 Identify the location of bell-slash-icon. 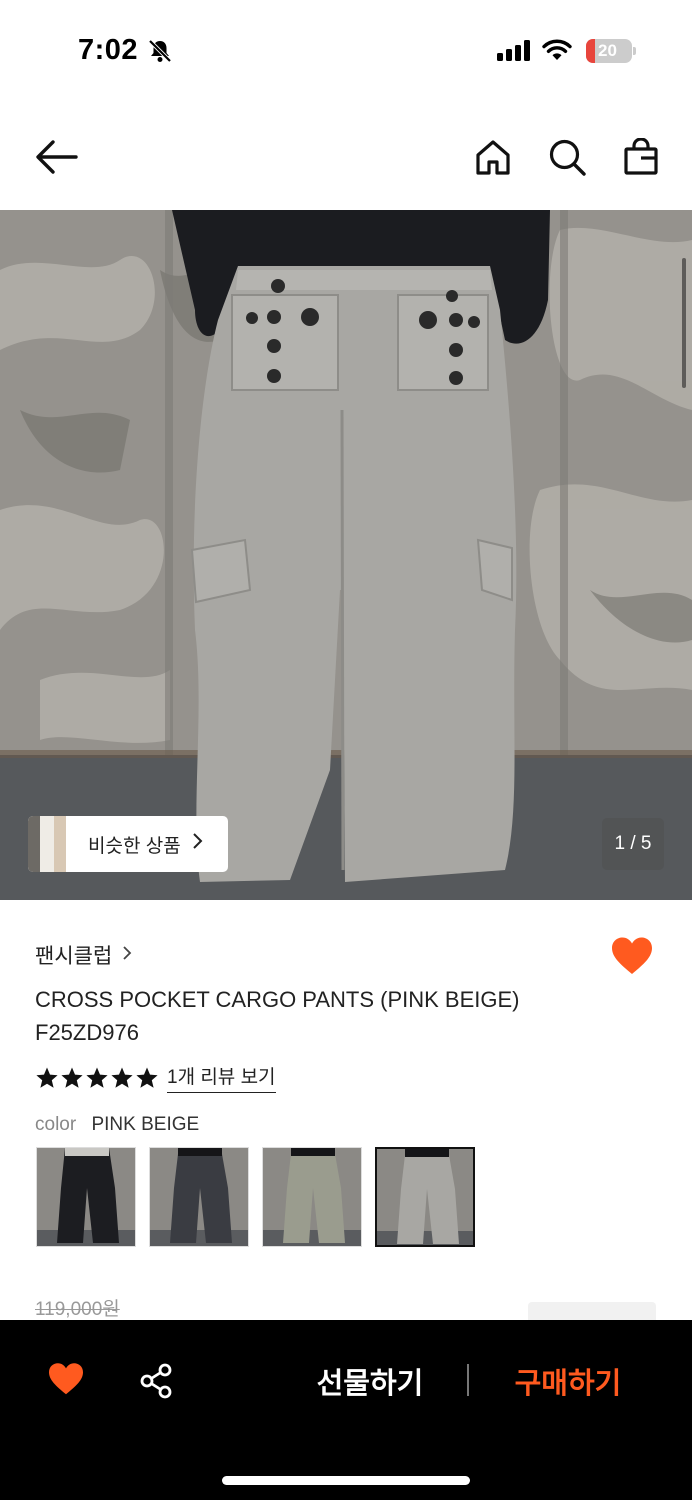
(160, 53).